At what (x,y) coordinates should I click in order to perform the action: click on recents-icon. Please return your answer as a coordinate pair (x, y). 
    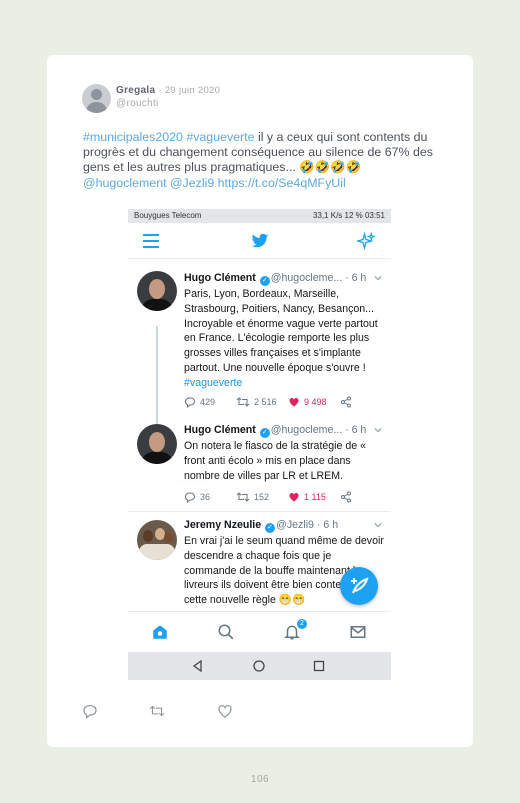
    Looking at the image, I should click on (319, 666).